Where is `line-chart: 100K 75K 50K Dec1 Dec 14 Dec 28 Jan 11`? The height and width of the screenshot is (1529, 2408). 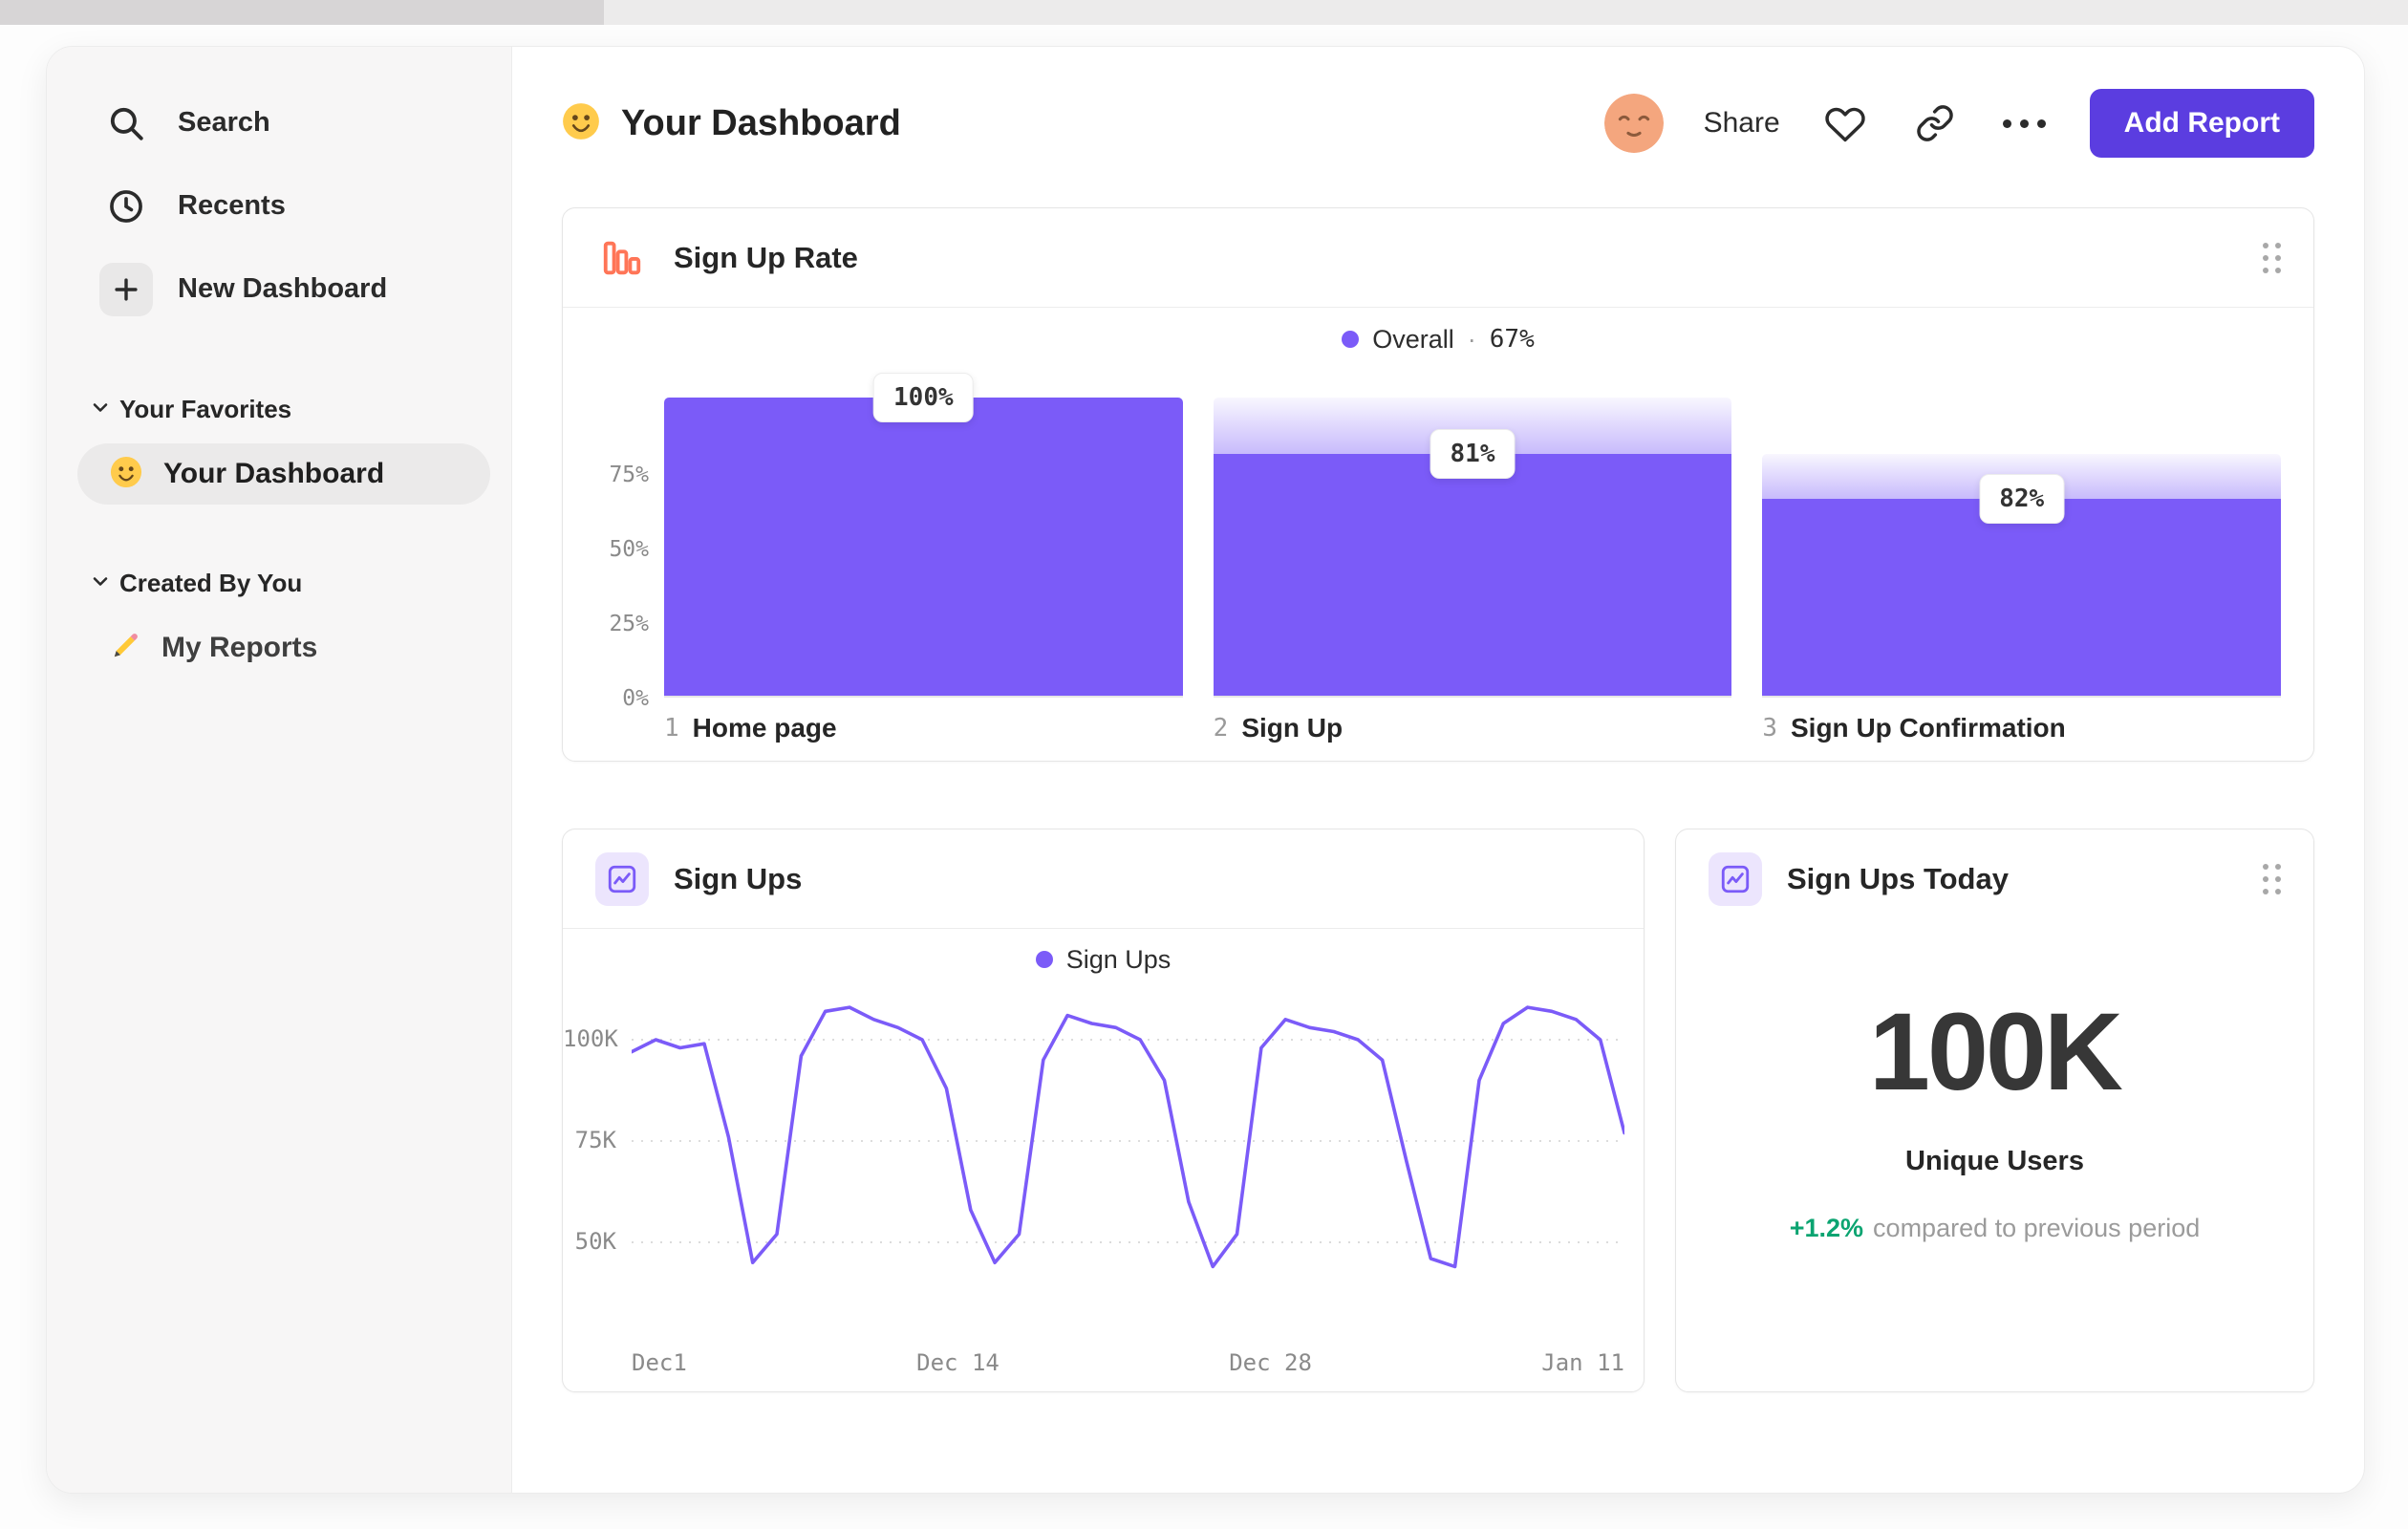 line-chart: 100K 75K 50K Dec1 Dec 14 Dec 28 Jan 11 is located at coordinates (1104, 1186).